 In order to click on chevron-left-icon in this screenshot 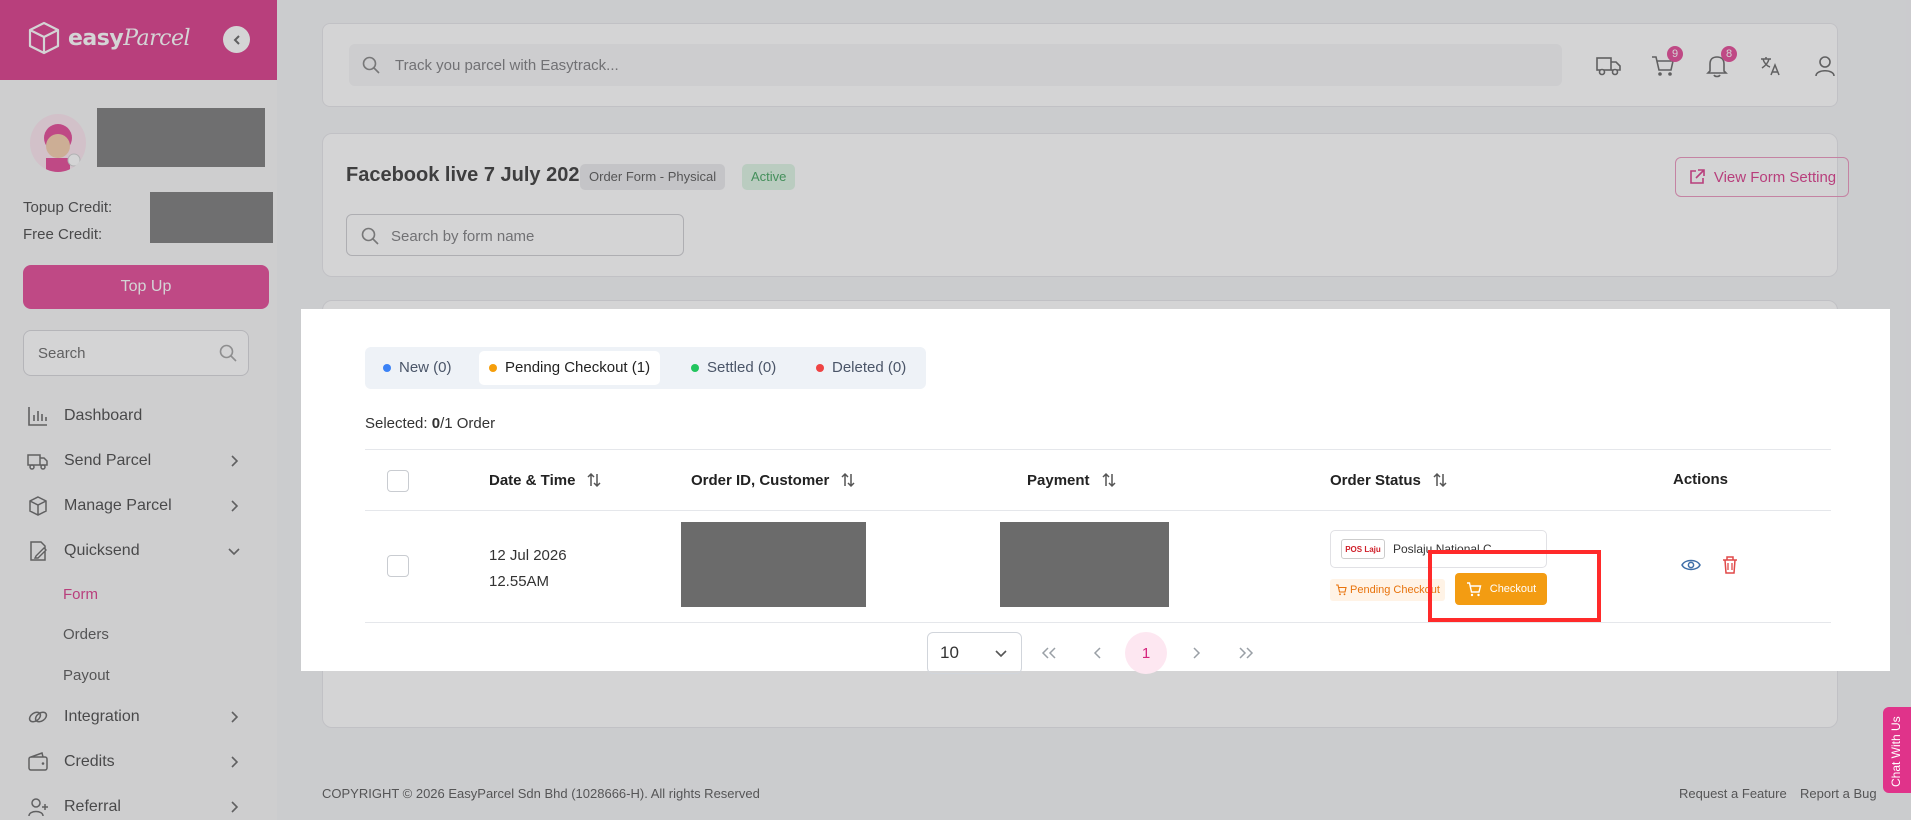, I will do `click(1097, 653)`.